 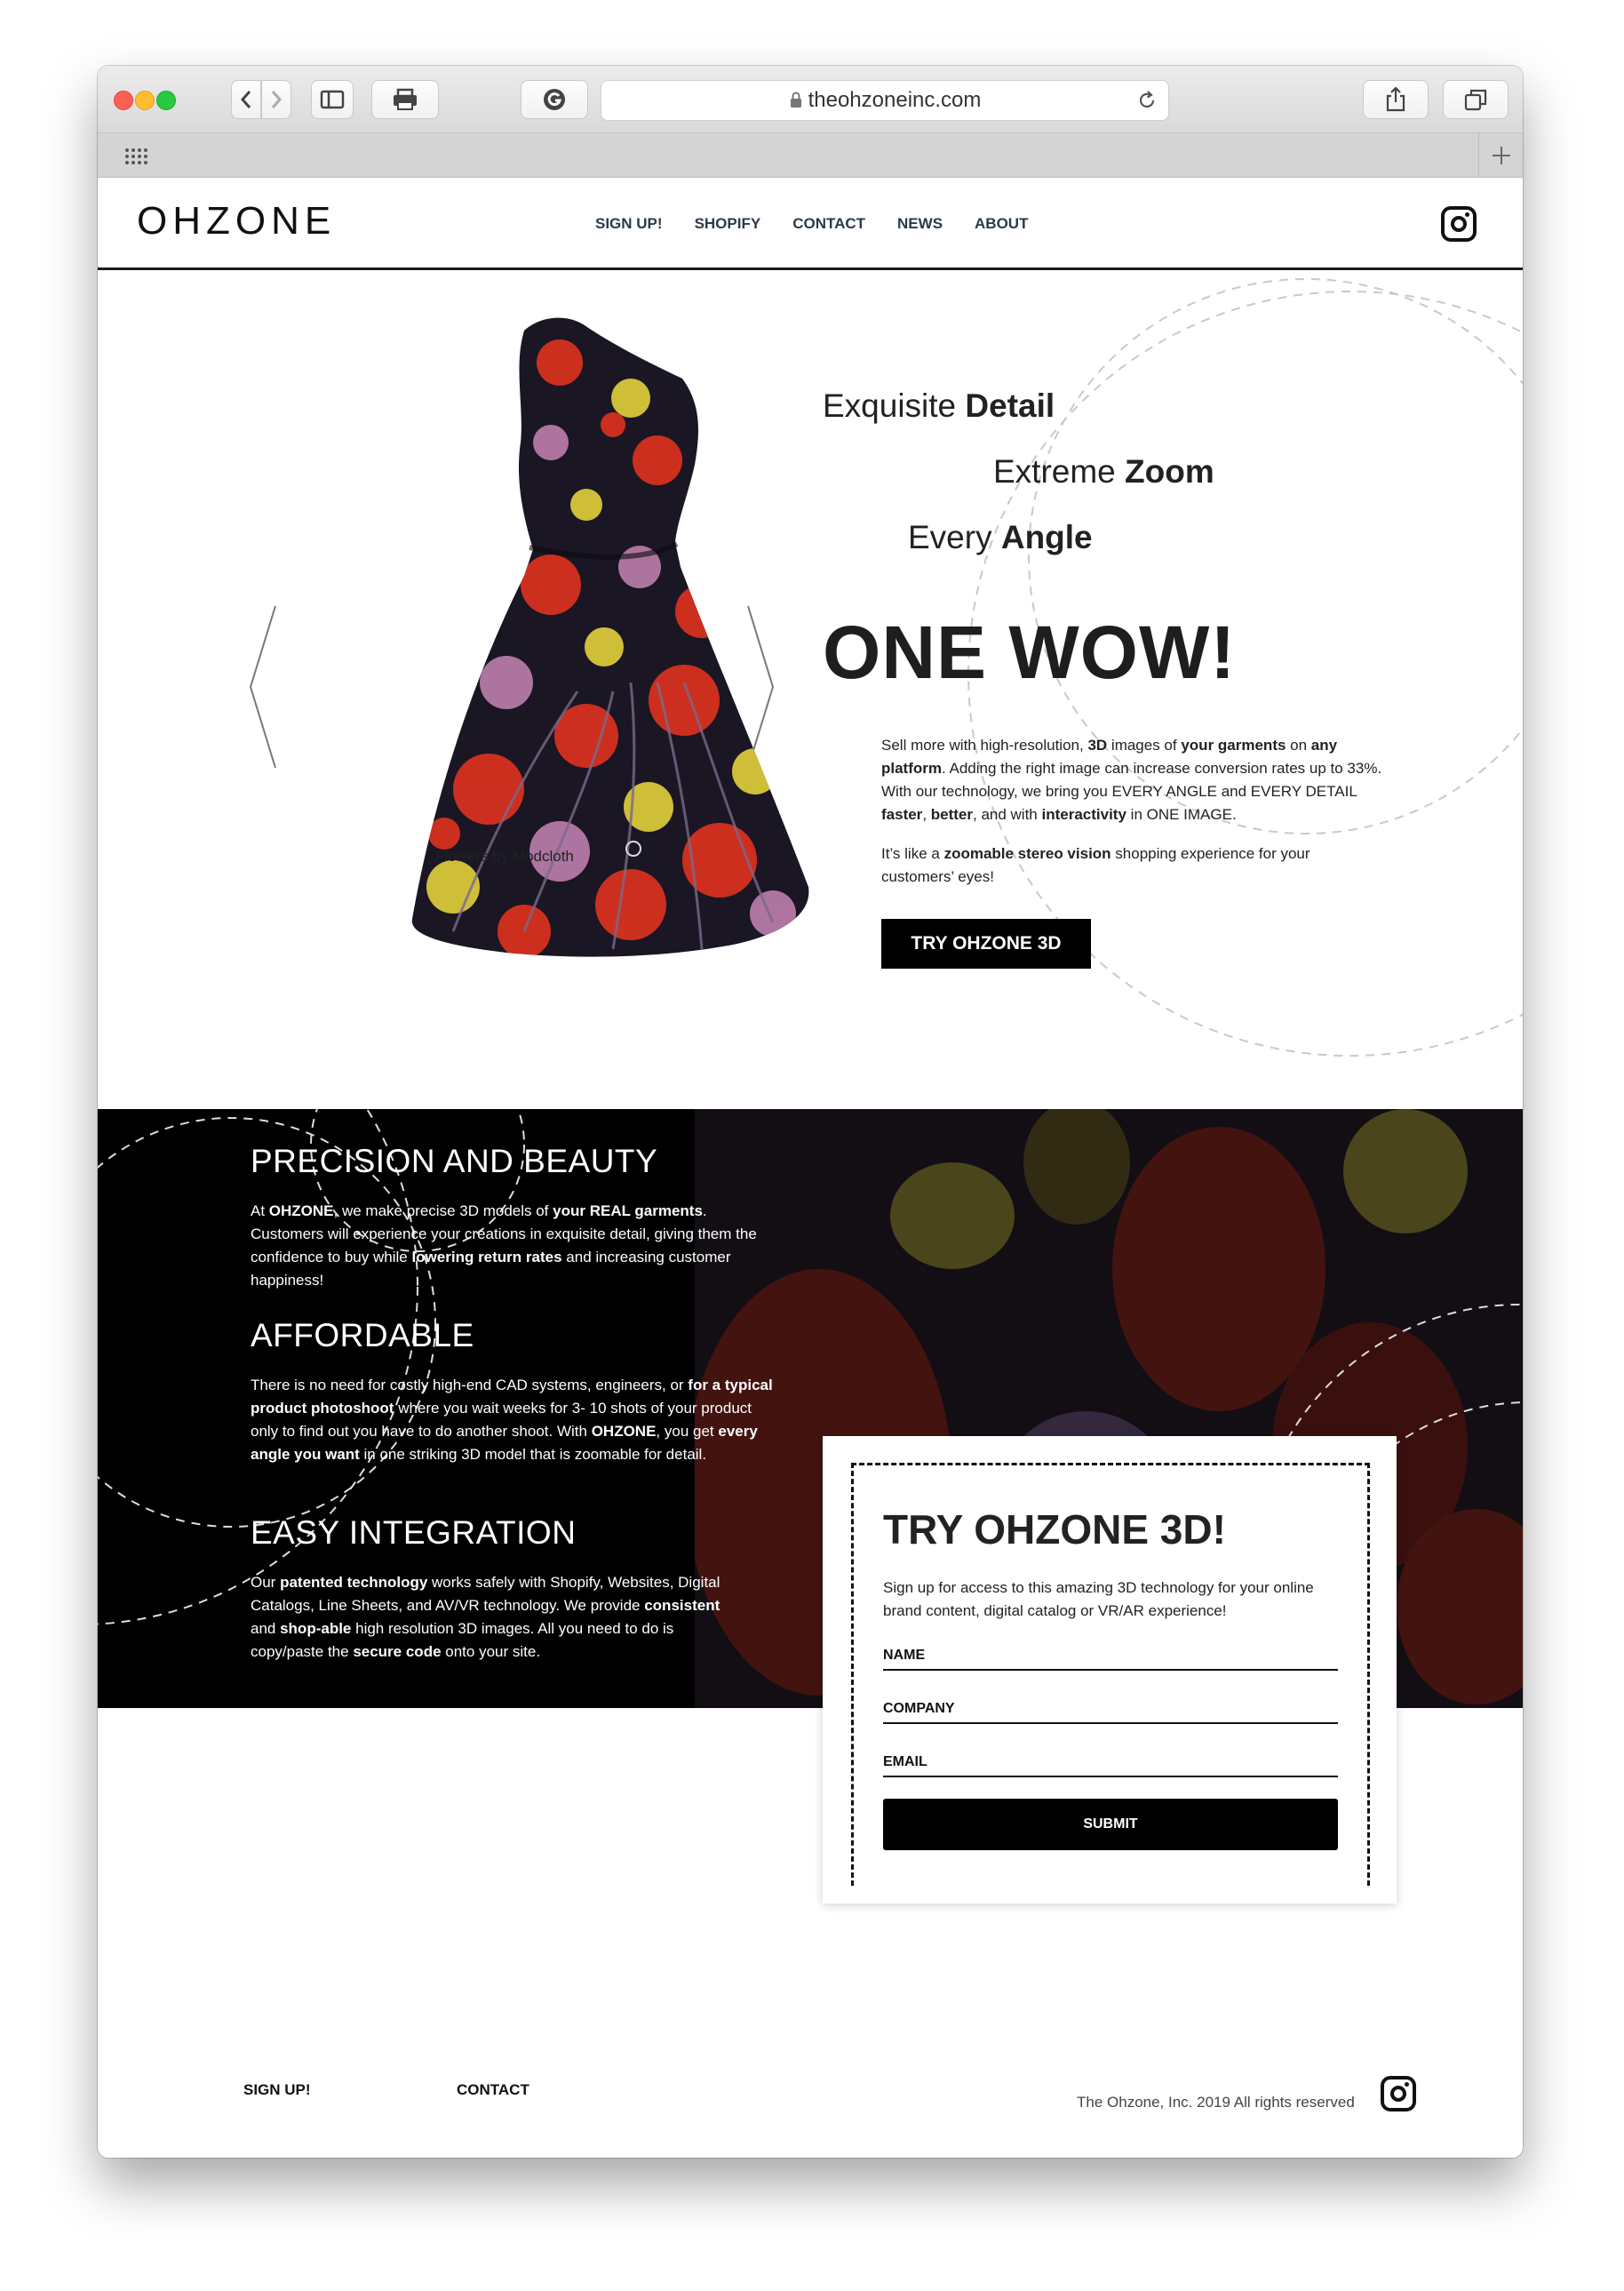 I want to click on text-segment: onto your site., so click(x=491, y=1651).